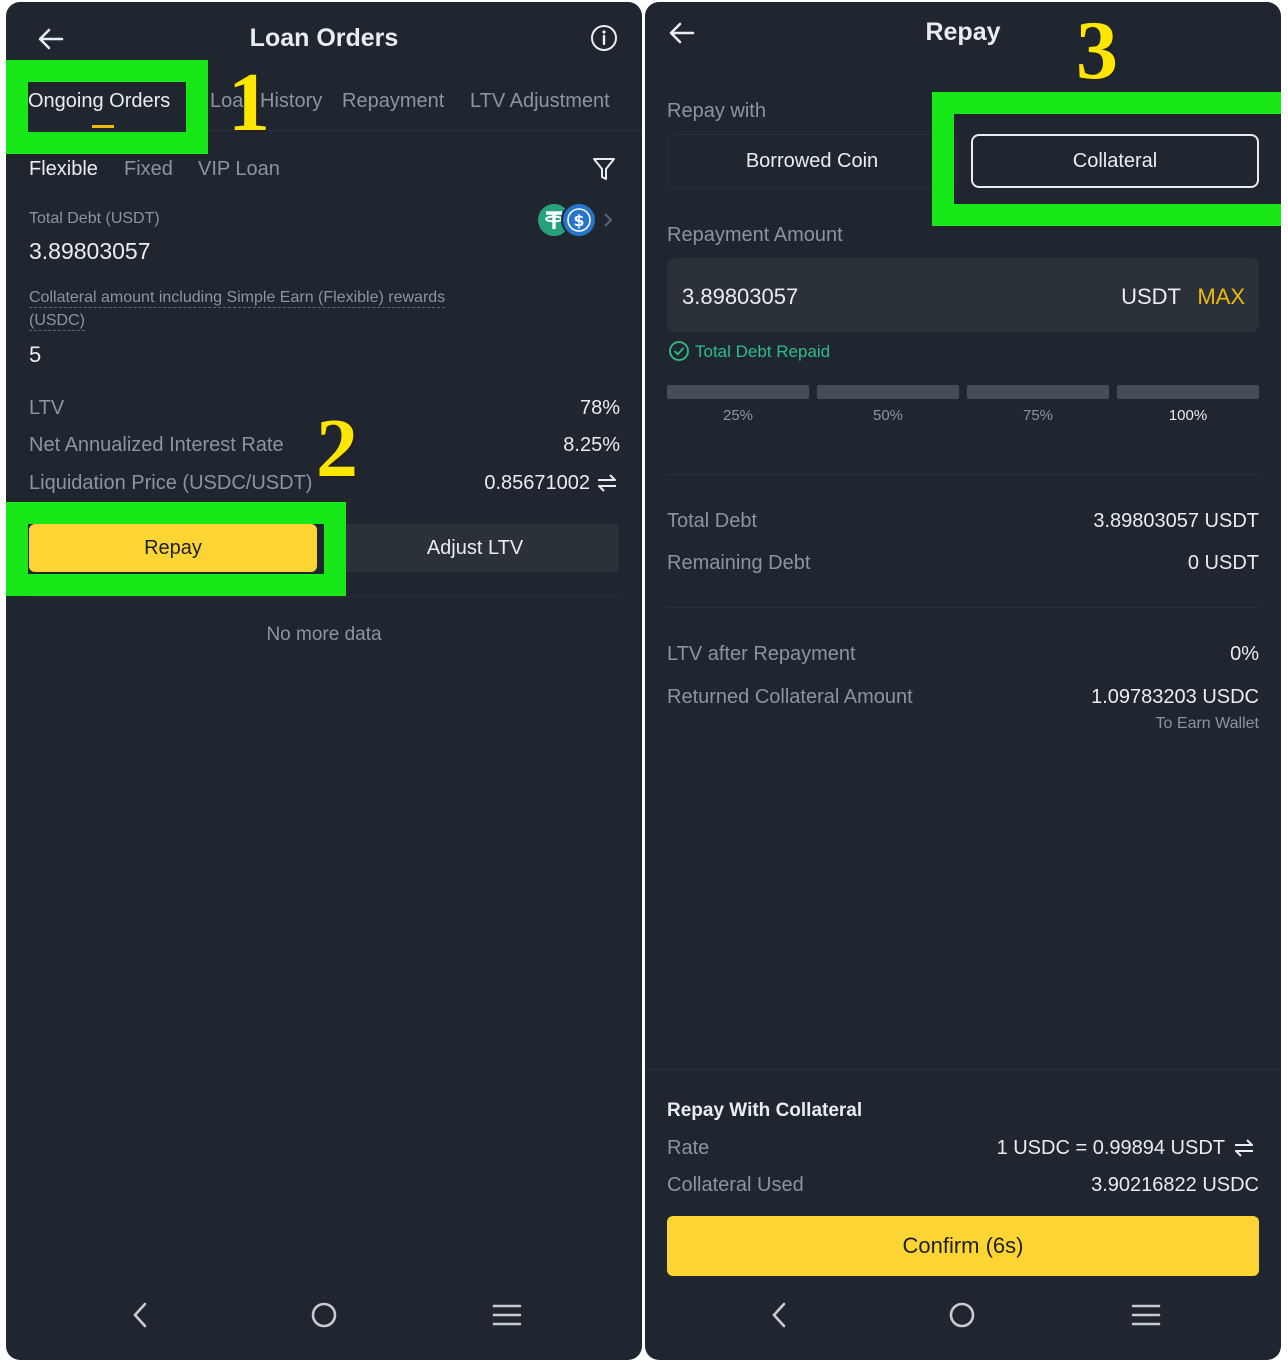 This screenshot has height=1368, width=1288. What do you see at coordinates (599, 408) in the screenshot?
I see `ltv-value: 78%` at bounding box center [599, 408].